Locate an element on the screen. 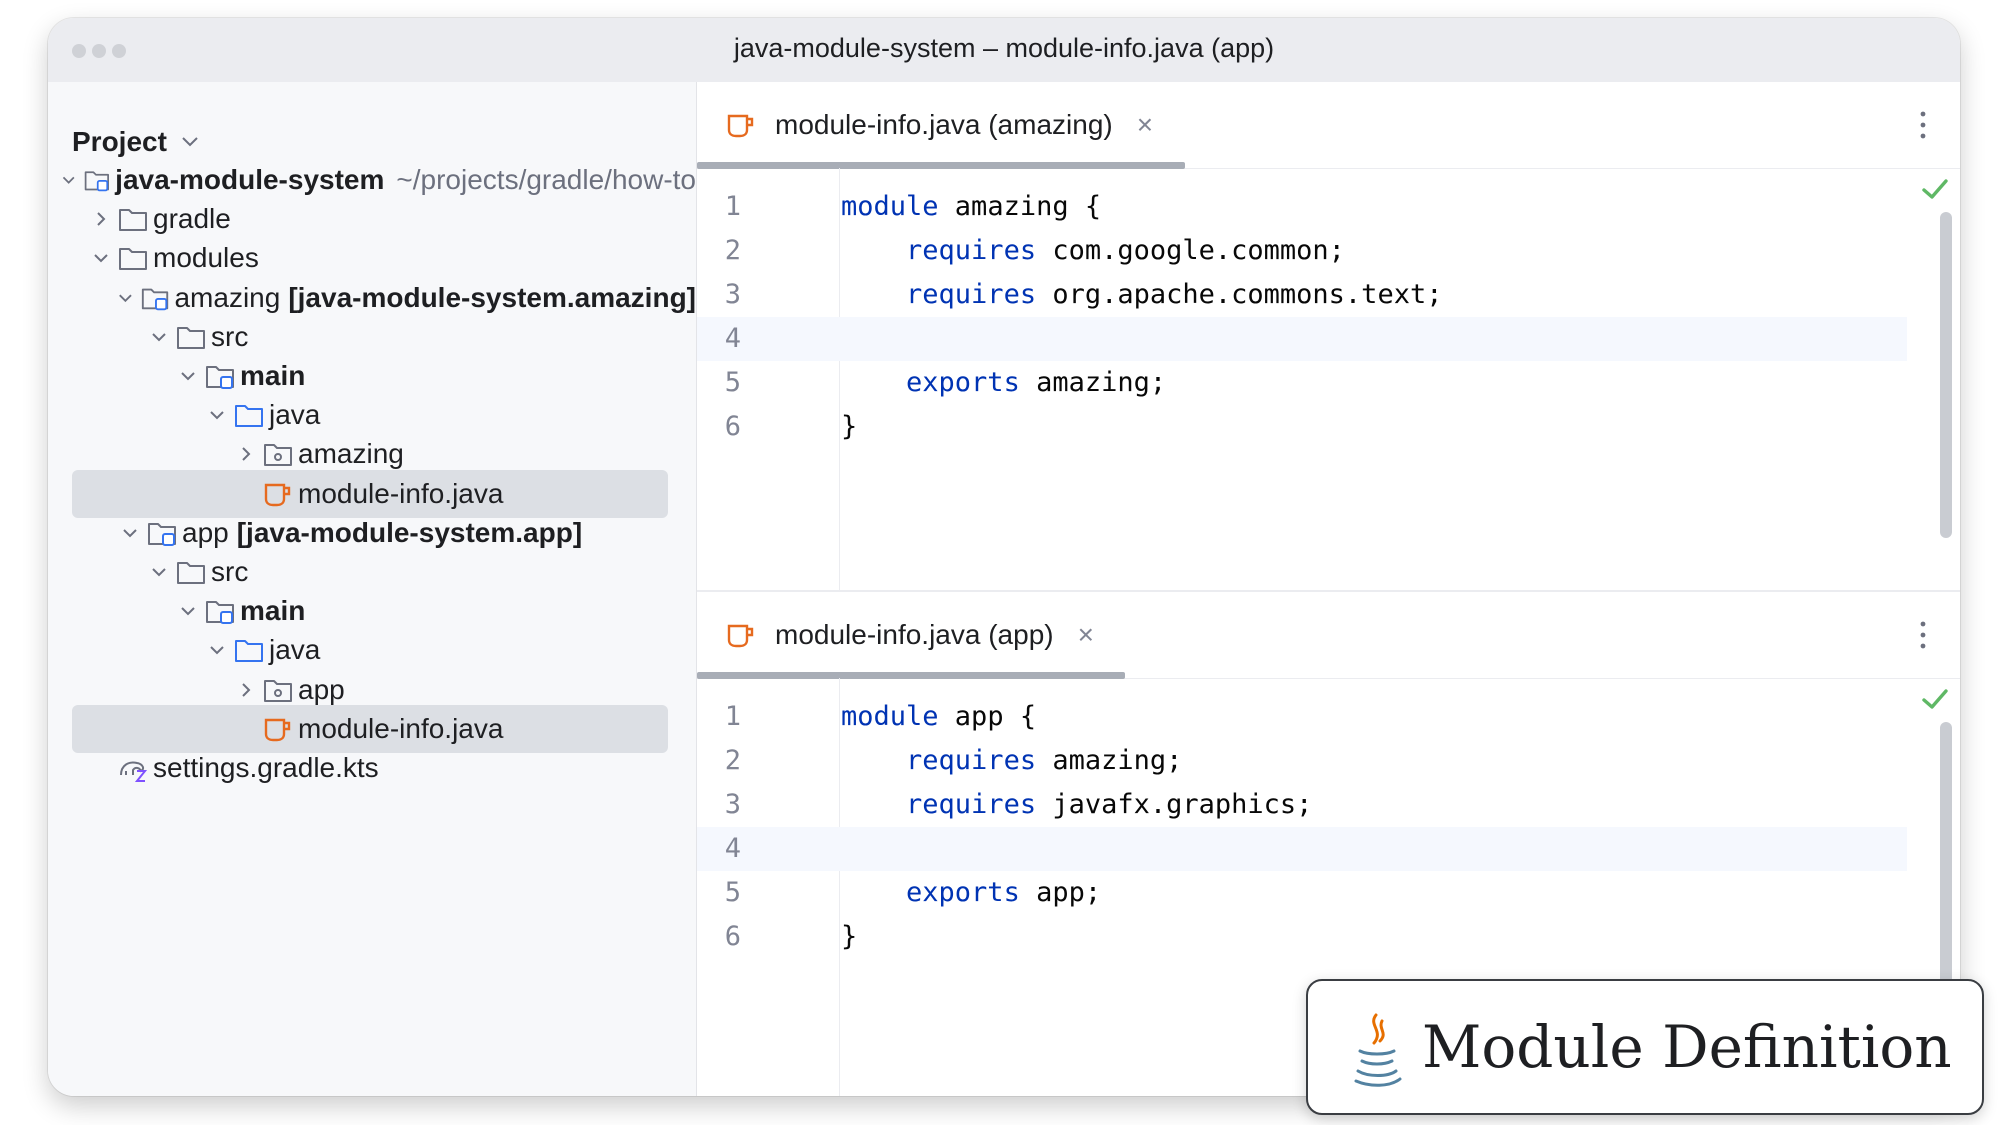  code-text: module app { is located at coordinates (938, 716).